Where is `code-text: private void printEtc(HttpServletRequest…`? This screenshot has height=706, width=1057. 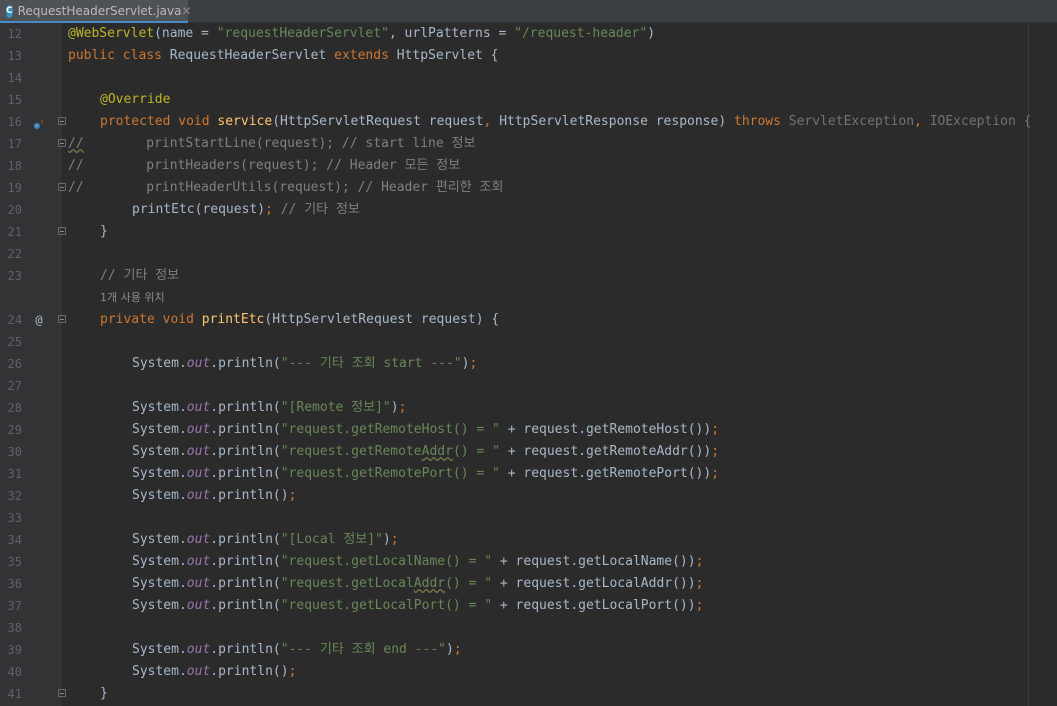
code-text: private void printEtc(HttpServletRequest… is located at coordinates (300, 319).